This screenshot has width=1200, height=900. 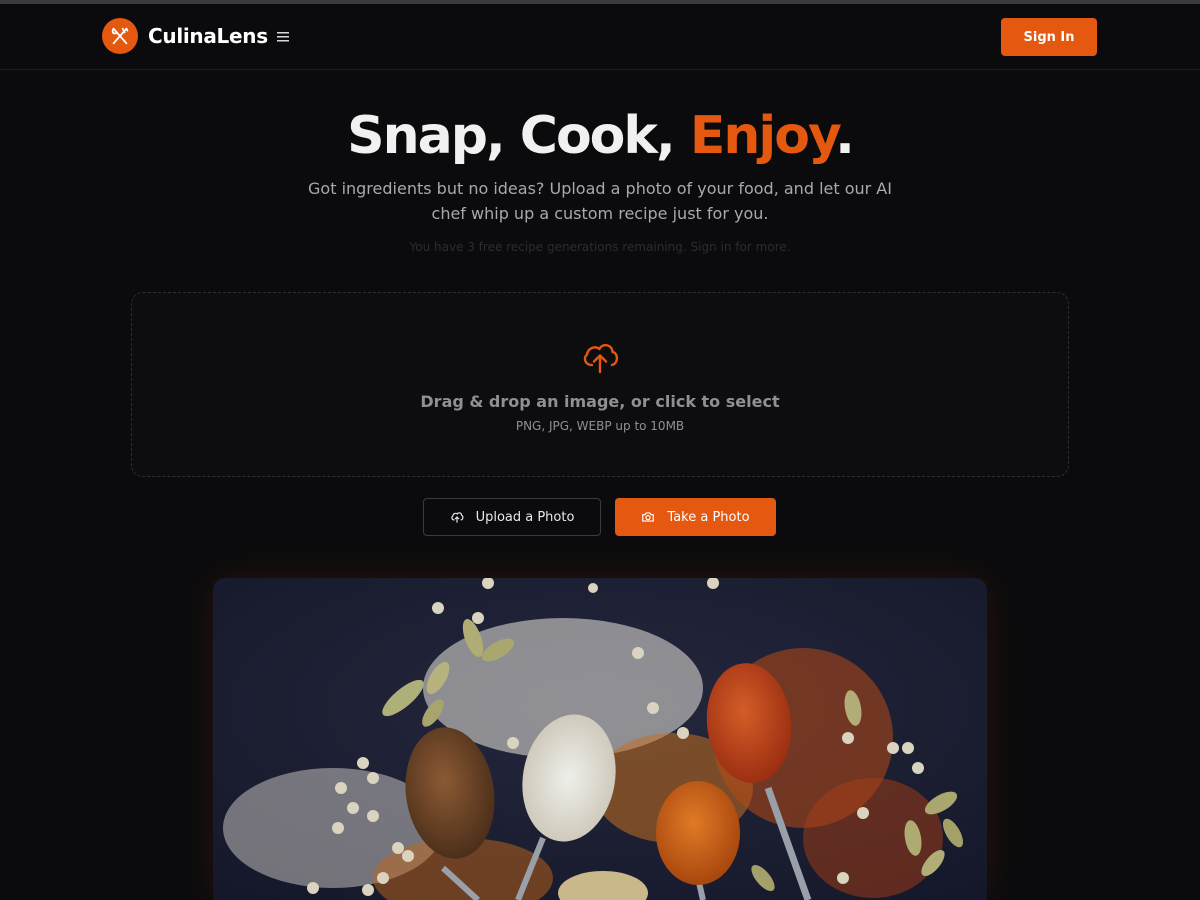 I want to click on camera-icon, so click(x=648, y=517).